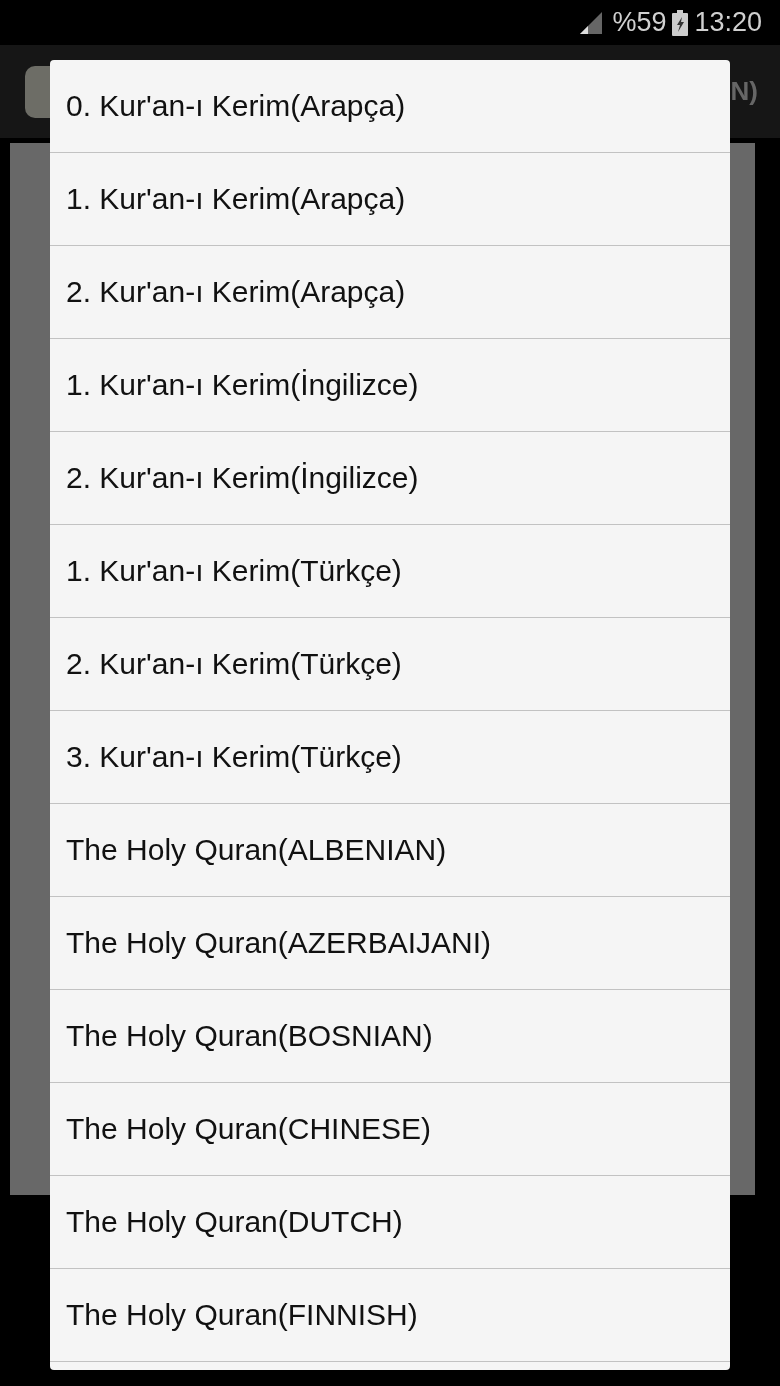 Image resolution: width=780 pixels, height=1386 pixels. What do you see at coordinates (744, 91) in the screenshot?
I see `app-title: N)` at bounding box center [744, 91].